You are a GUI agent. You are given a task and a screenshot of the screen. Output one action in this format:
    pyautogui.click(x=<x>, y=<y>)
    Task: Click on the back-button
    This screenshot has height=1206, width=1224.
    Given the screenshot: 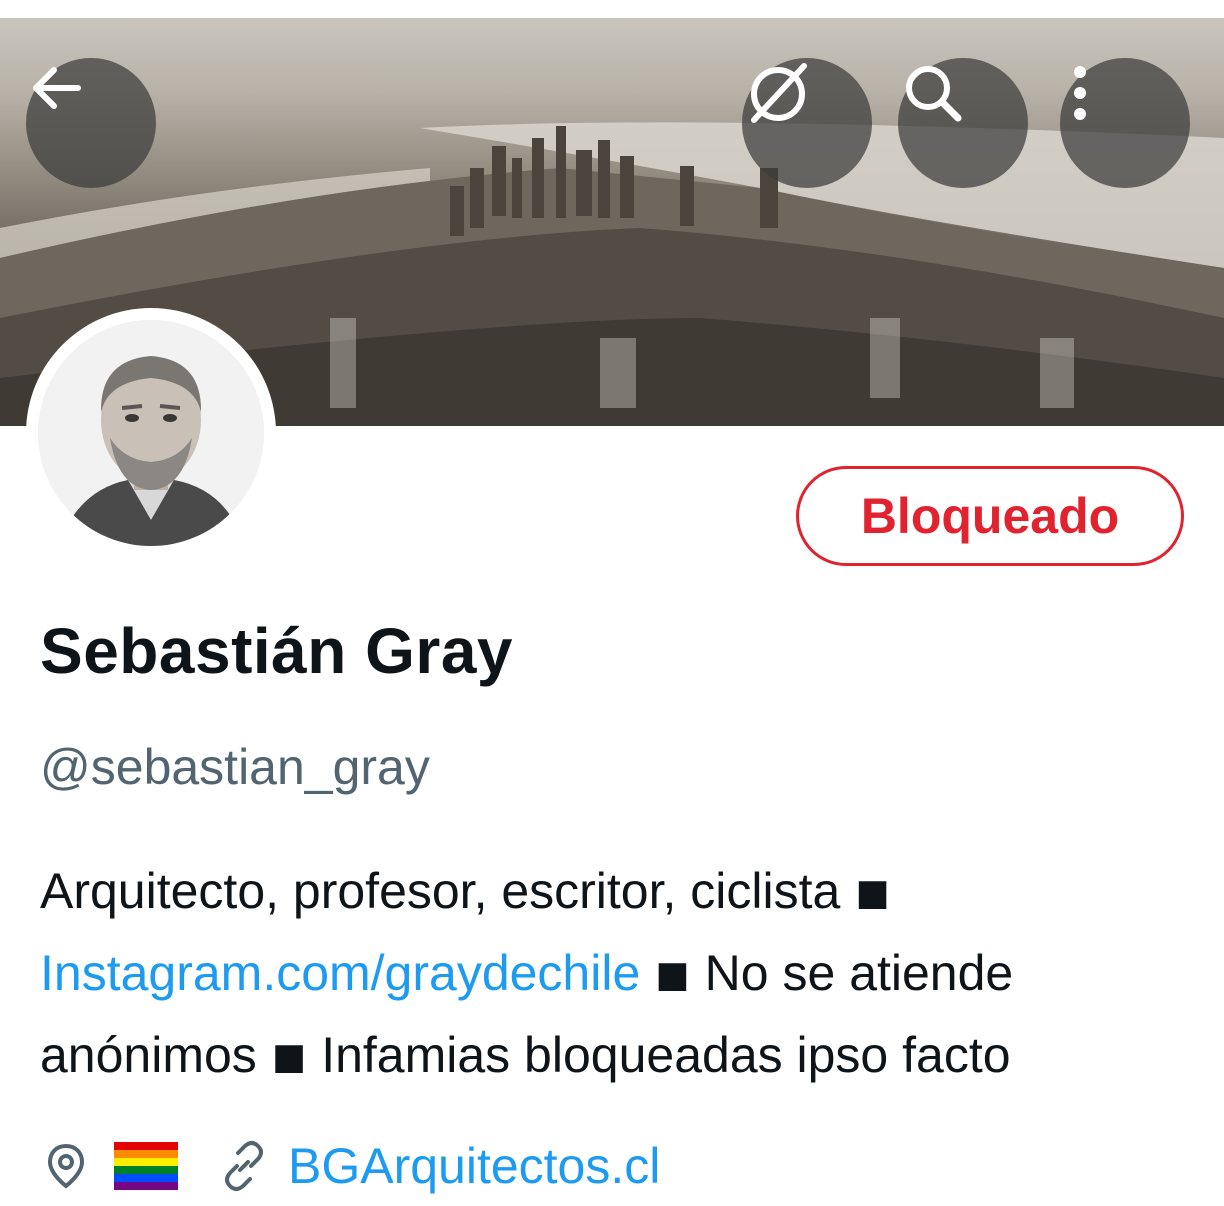 What is the action you would take?
    pyautogui.click(x=91, y=123)
    